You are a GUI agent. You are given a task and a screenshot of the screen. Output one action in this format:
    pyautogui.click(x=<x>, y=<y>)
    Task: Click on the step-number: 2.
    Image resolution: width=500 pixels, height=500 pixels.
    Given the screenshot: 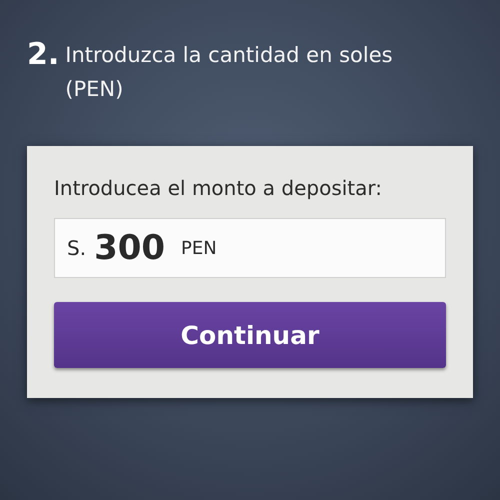 What is the action you would take?
    pyautogui.click(x=43, y=55)
    